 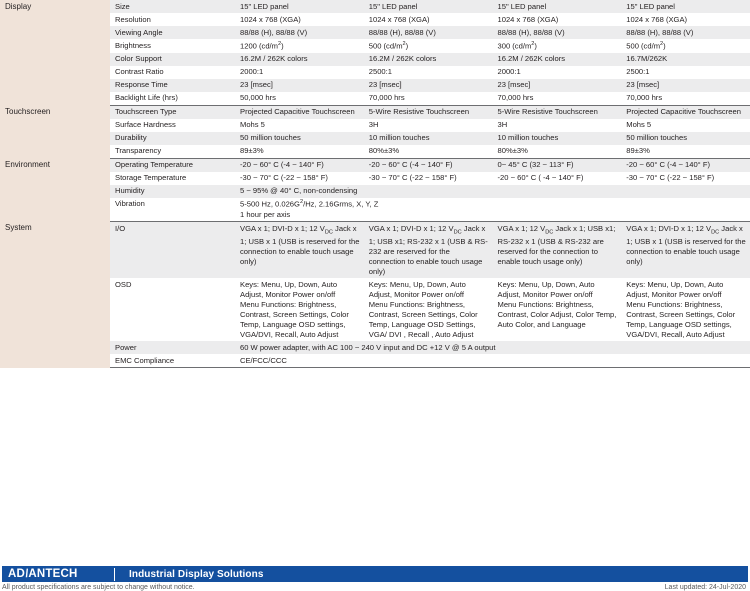 I want to click on spec-value-col4: 89±3%, so click(x=685, y=151).